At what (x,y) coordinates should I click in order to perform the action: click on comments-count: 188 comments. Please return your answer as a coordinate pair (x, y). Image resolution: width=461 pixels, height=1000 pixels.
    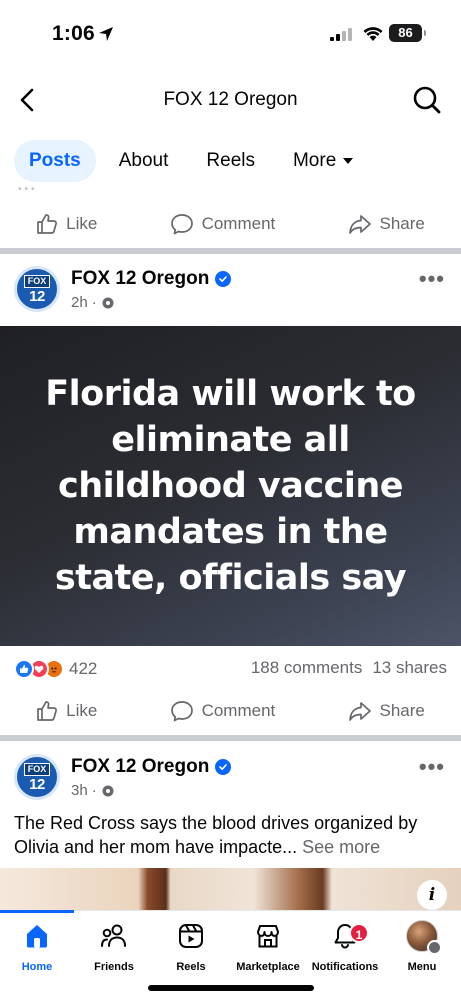
    Looking at the image, I should click on (307, 667).